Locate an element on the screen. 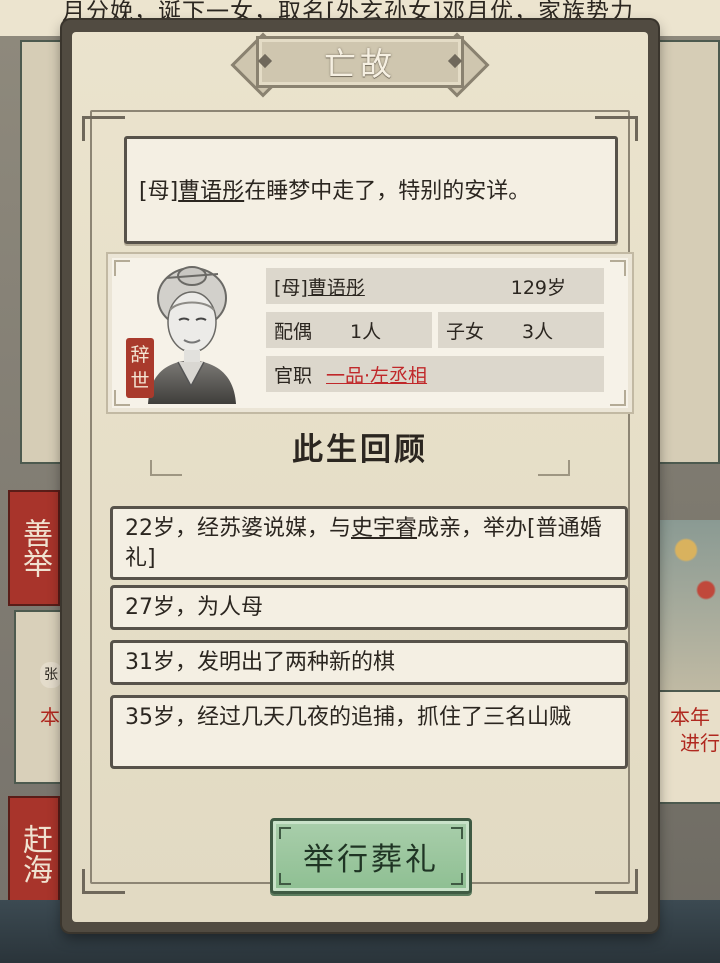 The width and height of the screenshot is (720, 963). sea-tag: 赶海 is located at coordinates (34, 854).